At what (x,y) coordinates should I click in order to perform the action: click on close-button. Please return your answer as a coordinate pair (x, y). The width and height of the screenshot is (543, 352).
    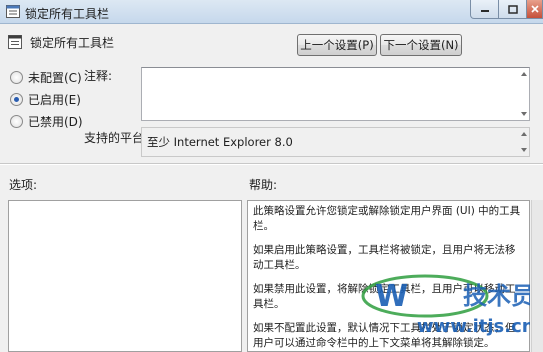
    Looking at the image, I should click on (535, 9).